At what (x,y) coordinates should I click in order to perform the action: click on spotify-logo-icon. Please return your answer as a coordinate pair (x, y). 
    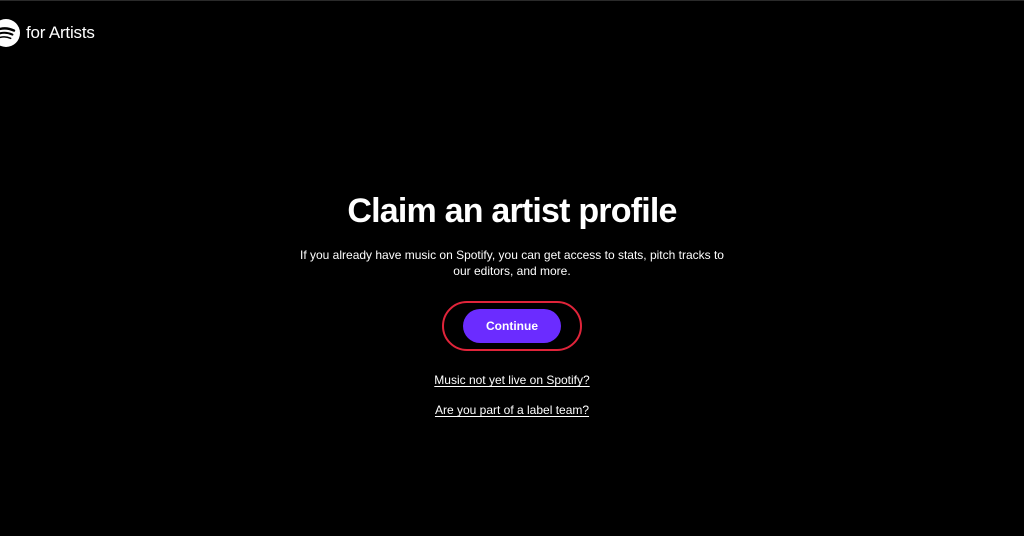
    Looking at the image, I should click on (10, 33).